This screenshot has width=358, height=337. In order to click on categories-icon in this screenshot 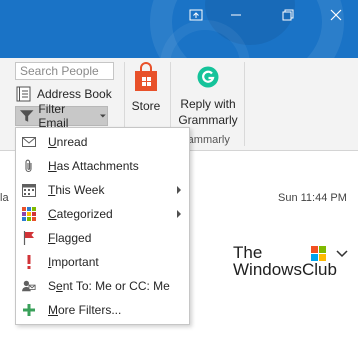, I will do `click(29, 214)`.